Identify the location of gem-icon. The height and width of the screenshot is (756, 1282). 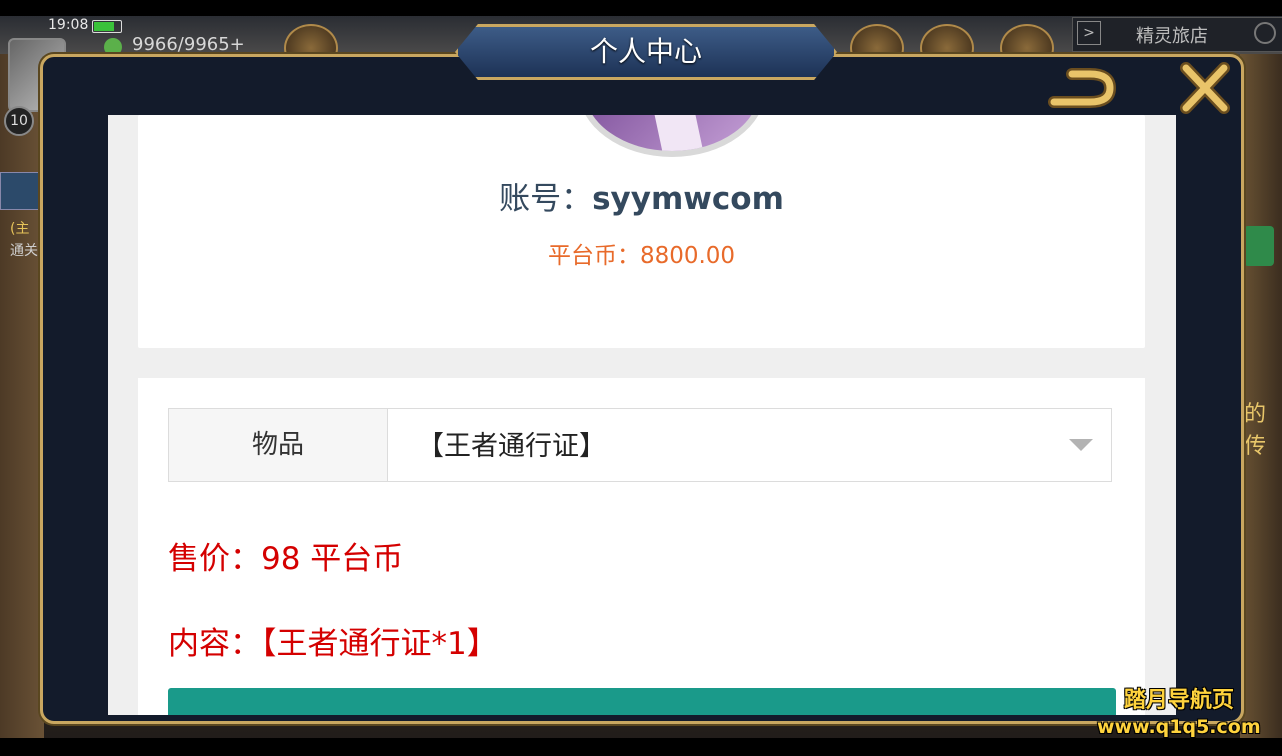
(1259, 246).